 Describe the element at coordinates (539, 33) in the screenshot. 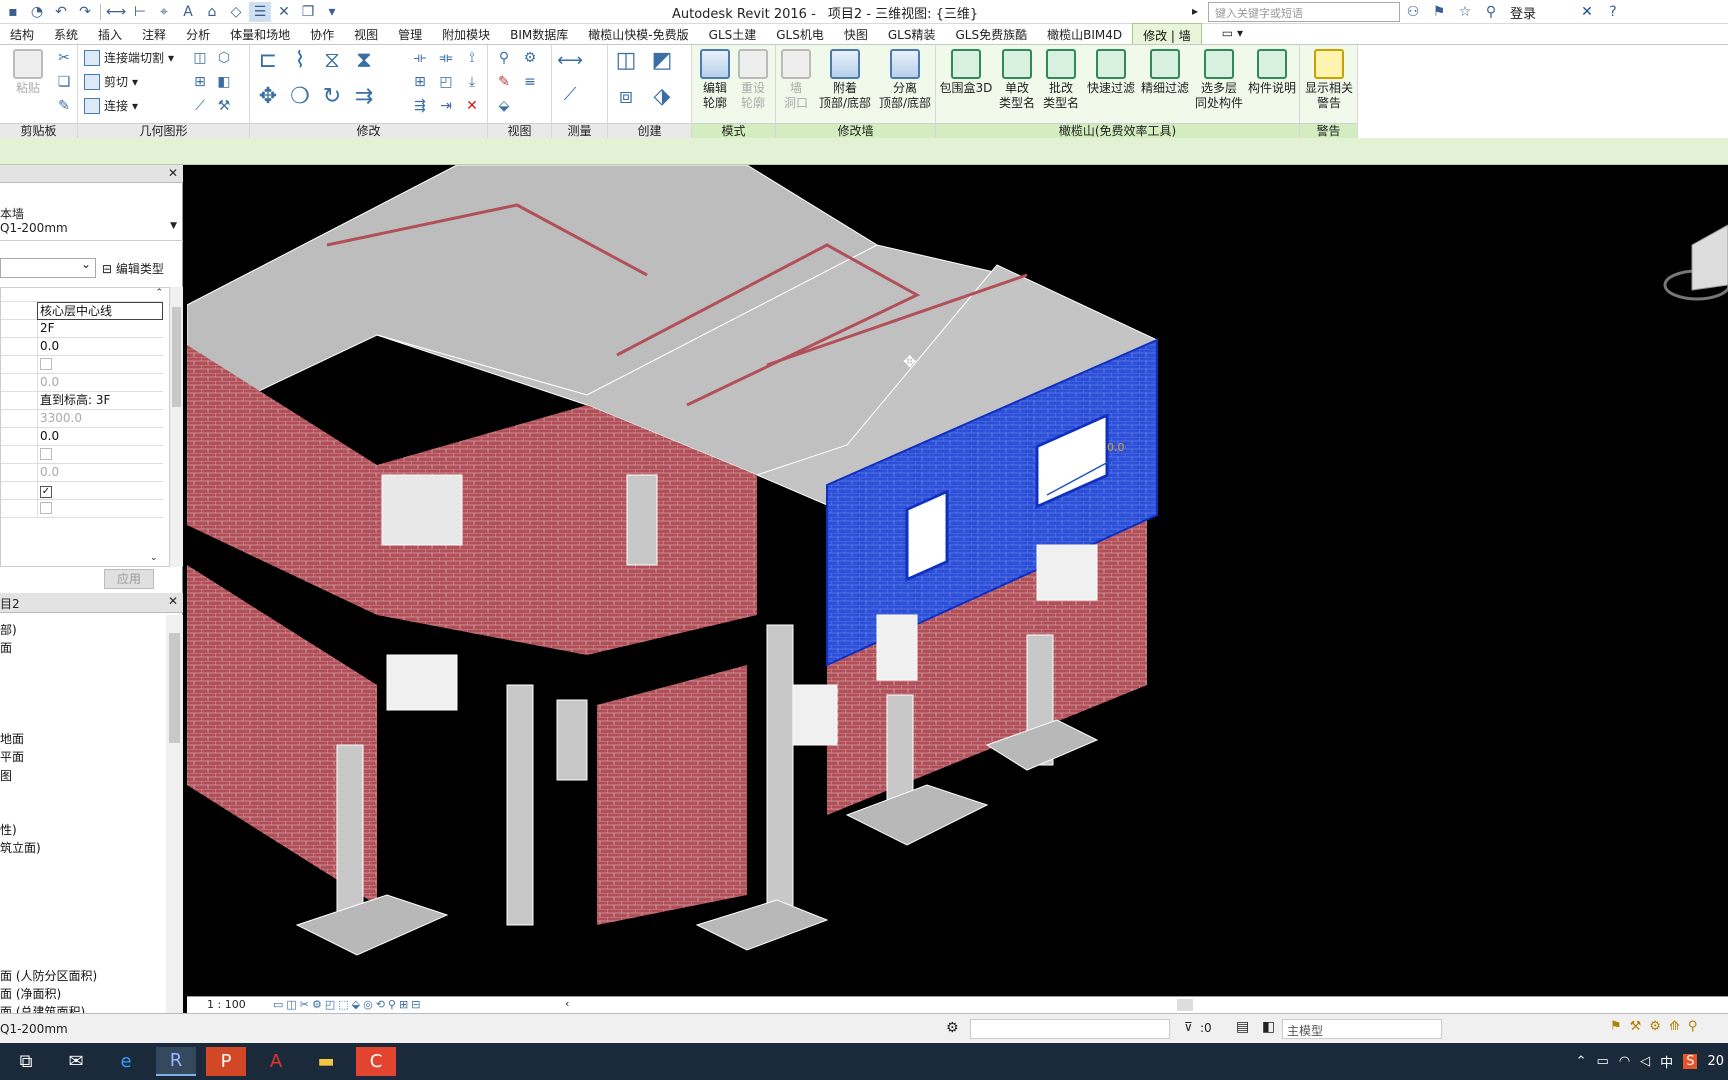

I see `tab-bim-database: BIM数据库` at that location.